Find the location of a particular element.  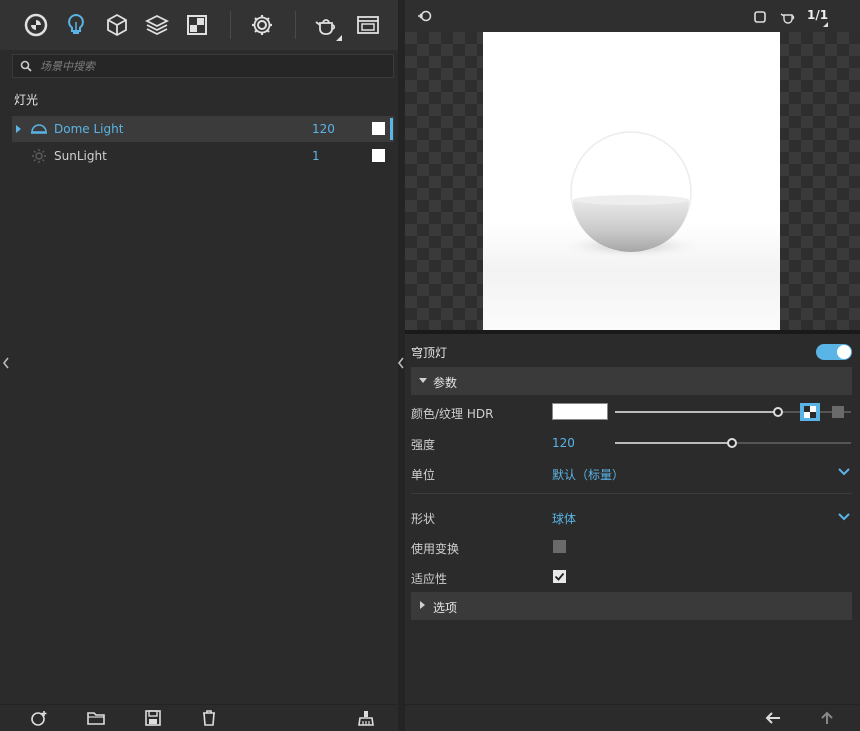

frame-buffer-icon is located at coordinates (368, 25).